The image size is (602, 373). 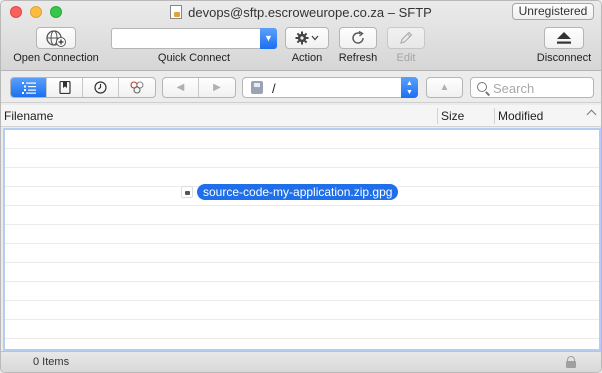 I want to click on sort-ascending-icon, so click(x=591, y=114).